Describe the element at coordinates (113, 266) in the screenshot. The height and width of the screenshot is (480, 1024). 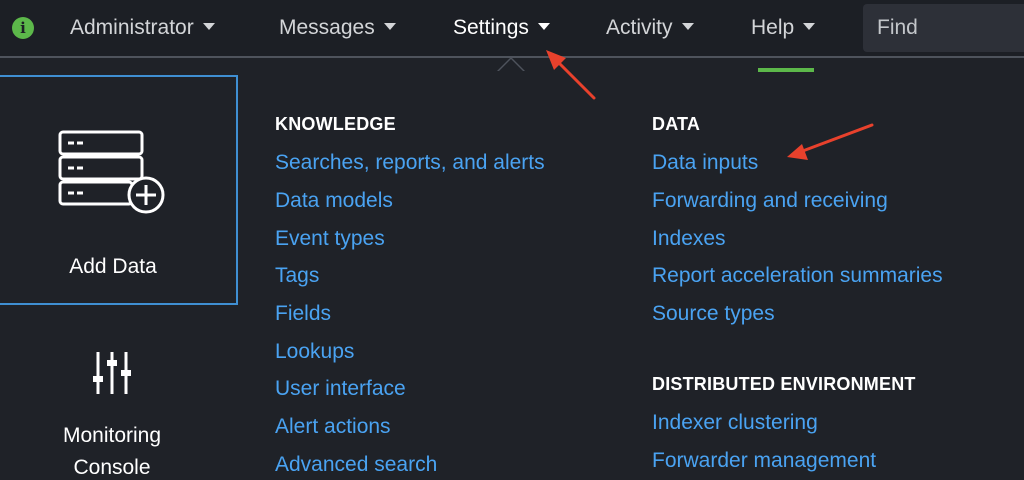
I see `add-data-label: Add Data` at that location.